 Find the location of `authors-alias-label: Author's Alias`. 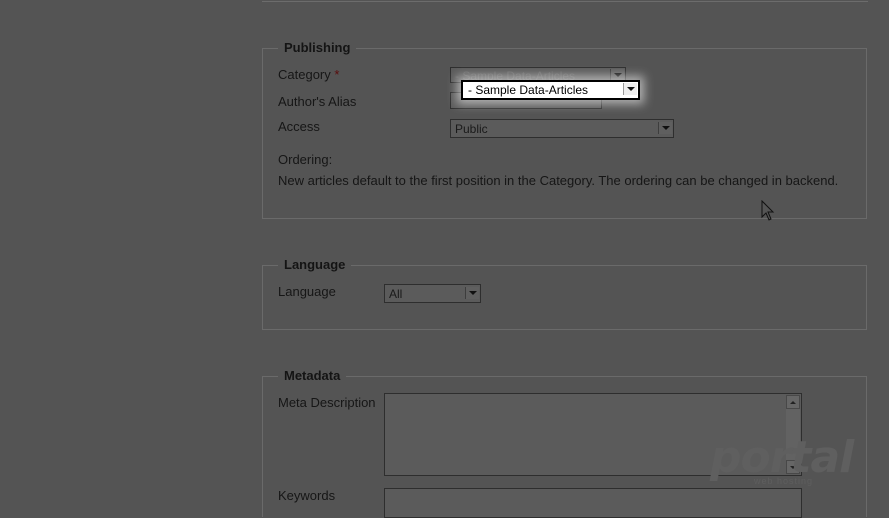

authors-alias-label: Author's Alias is located at coordinates (317, 101).